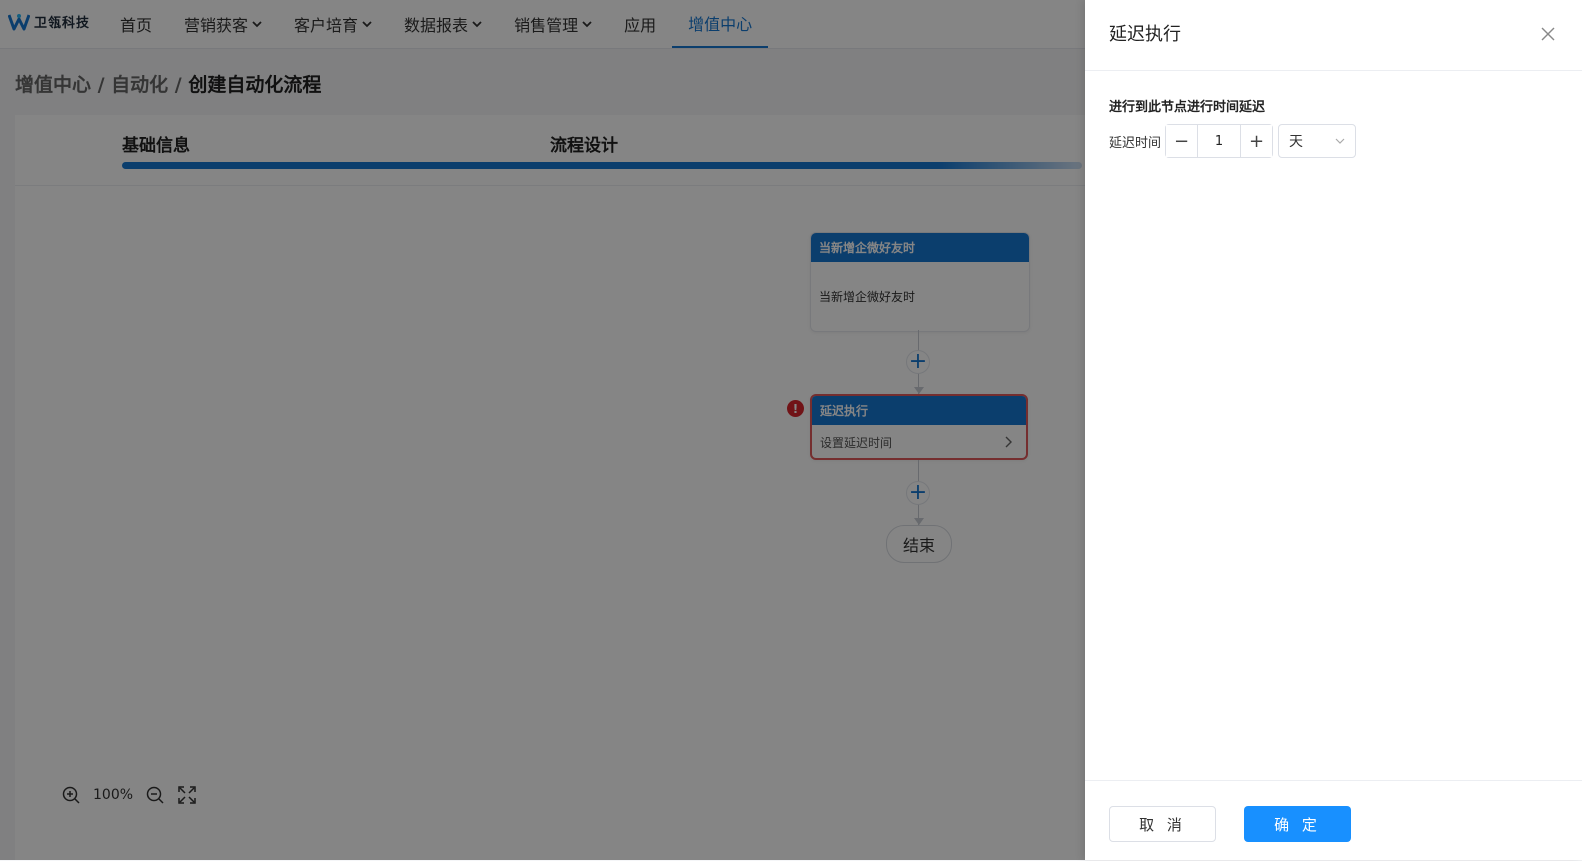  What do you see at coordinates (1162, 824) in the screenshot?
I see `cancel-button: 取 消` at bounding box center [1162, 824].